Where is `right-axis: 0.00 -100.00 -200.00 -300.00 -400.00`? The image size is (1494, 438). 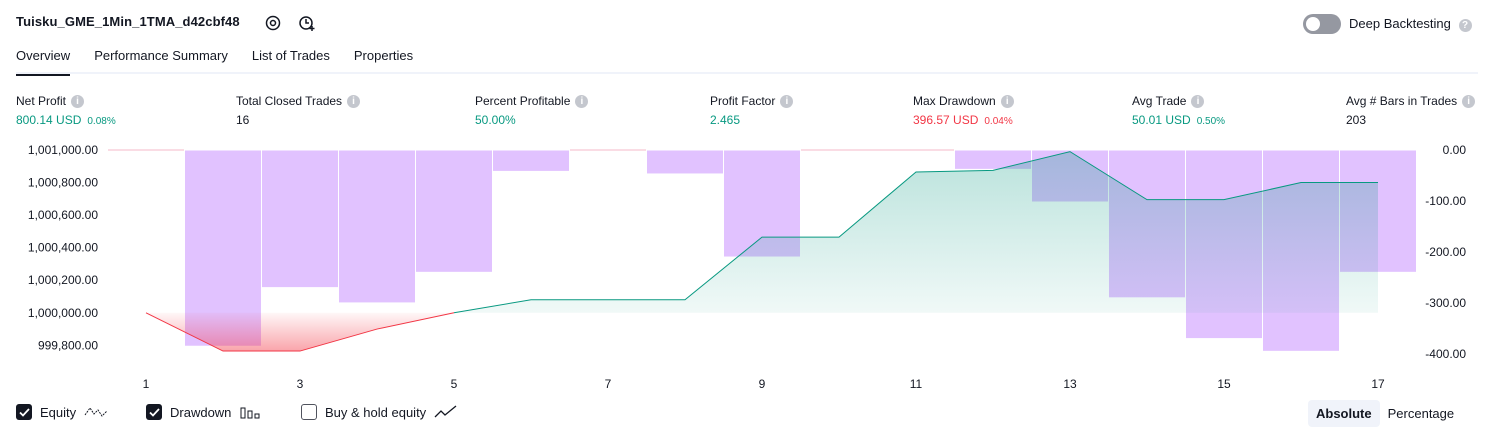
right-axis: 0.00 -100.00 -200.00 -300.00 -400.00 is located at coordinates (1445, 252).